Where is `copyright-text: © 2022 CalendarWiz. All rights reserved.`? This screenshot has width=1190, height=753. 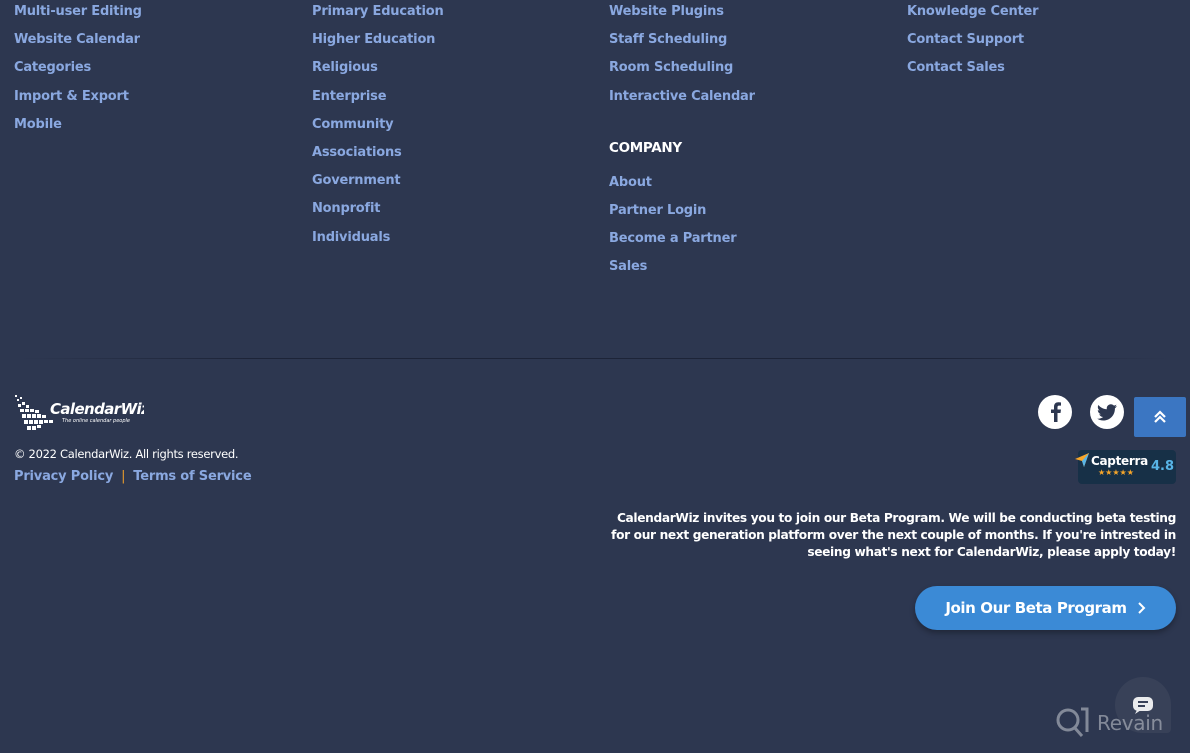 copyright-text: © 2022 CalendarWiz. All rights reserved. is located at coordinates (126, 454).